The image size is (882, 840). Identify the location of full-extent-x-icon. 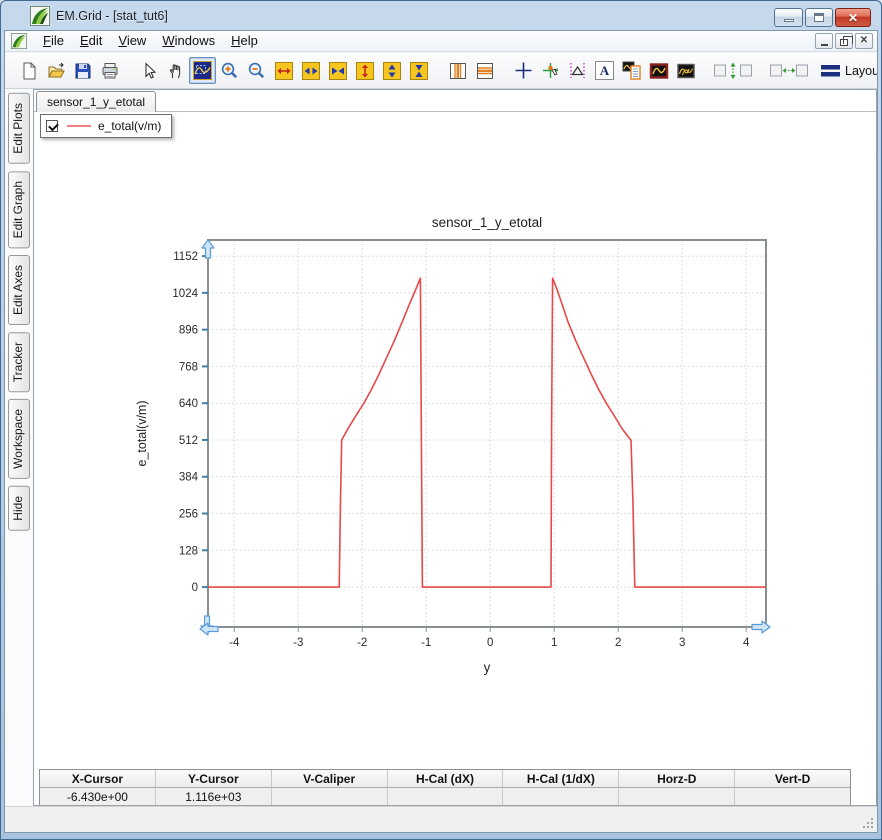
(283, 70).